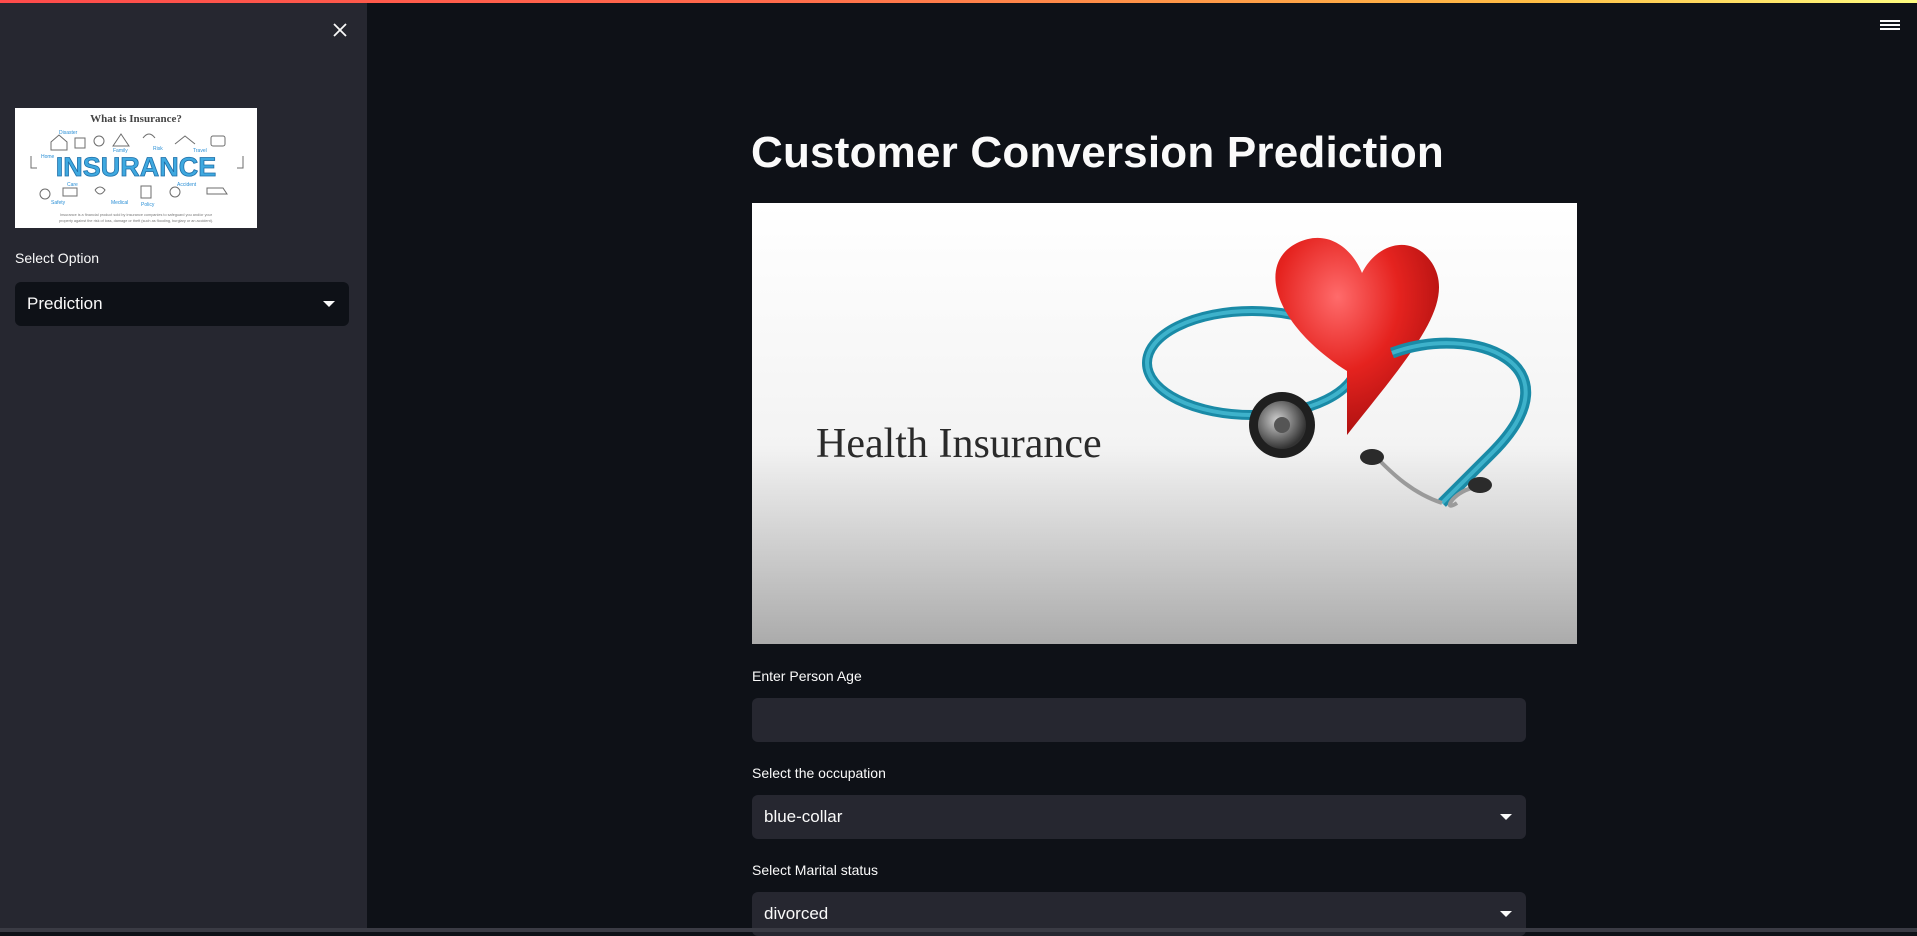 The height and width of the screenshot is (936, 1917). What do you see at coordinates (58, 203) in the screenshot?
I see `logo-tag-safety: Safety` at bounding box center [58, 203].